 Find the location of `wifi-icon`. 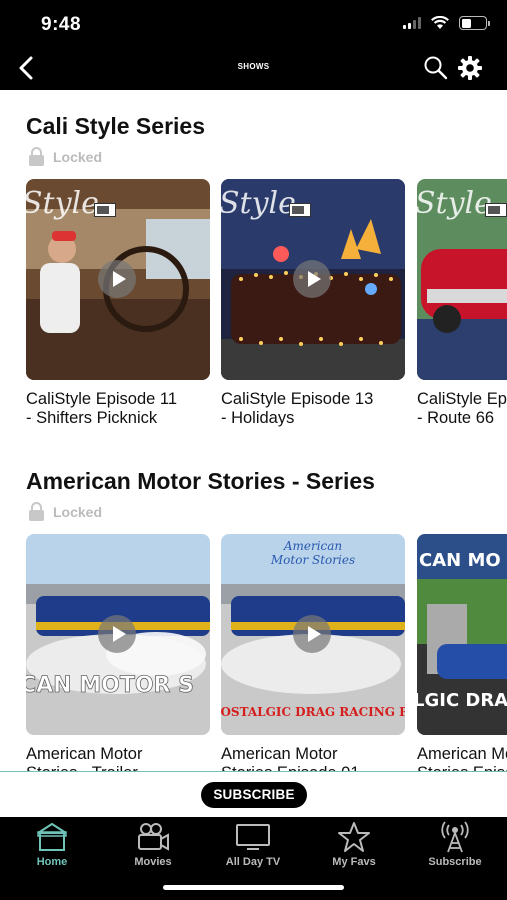

wifi-icon is located at coordinates (440, 22).